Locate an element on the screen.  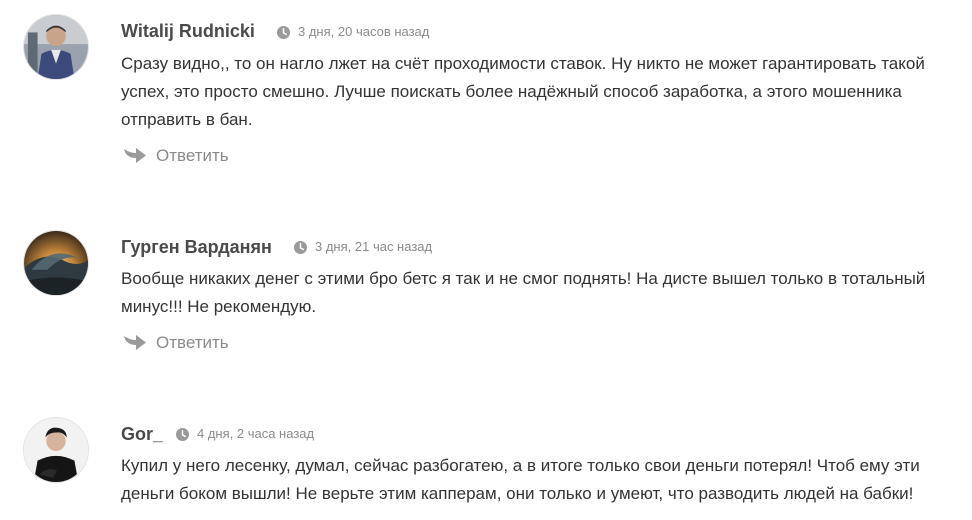
comment-timestamp: 4 дня, 2 часа назад is located at coordinates (245, 434).